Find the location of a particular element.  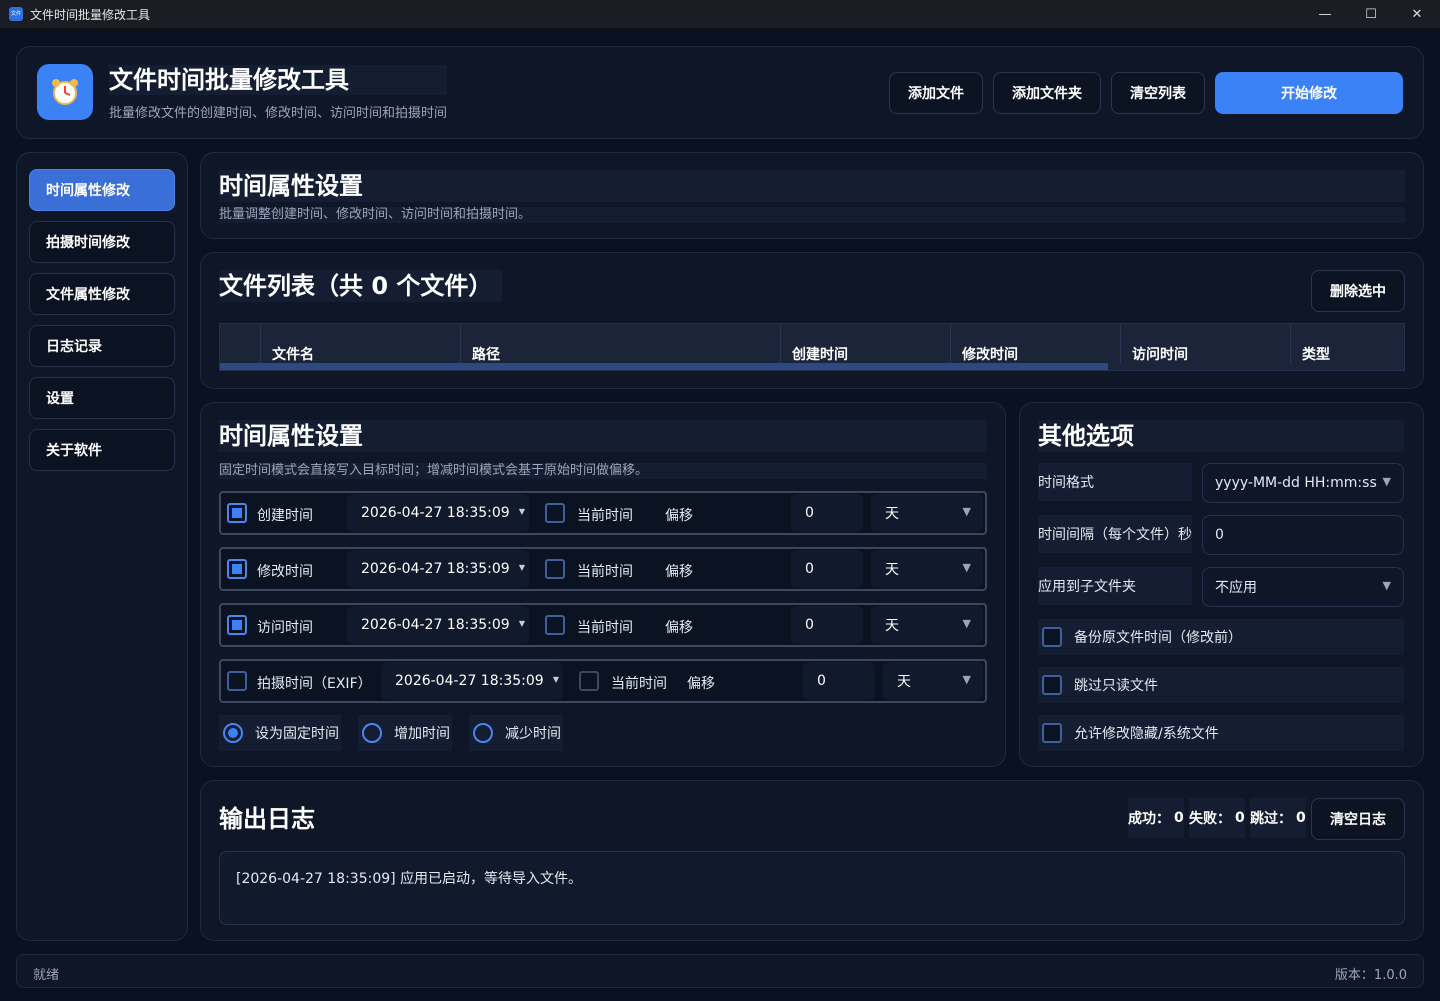

exif-current-time-checkbox is located at coordinates (589, 681).